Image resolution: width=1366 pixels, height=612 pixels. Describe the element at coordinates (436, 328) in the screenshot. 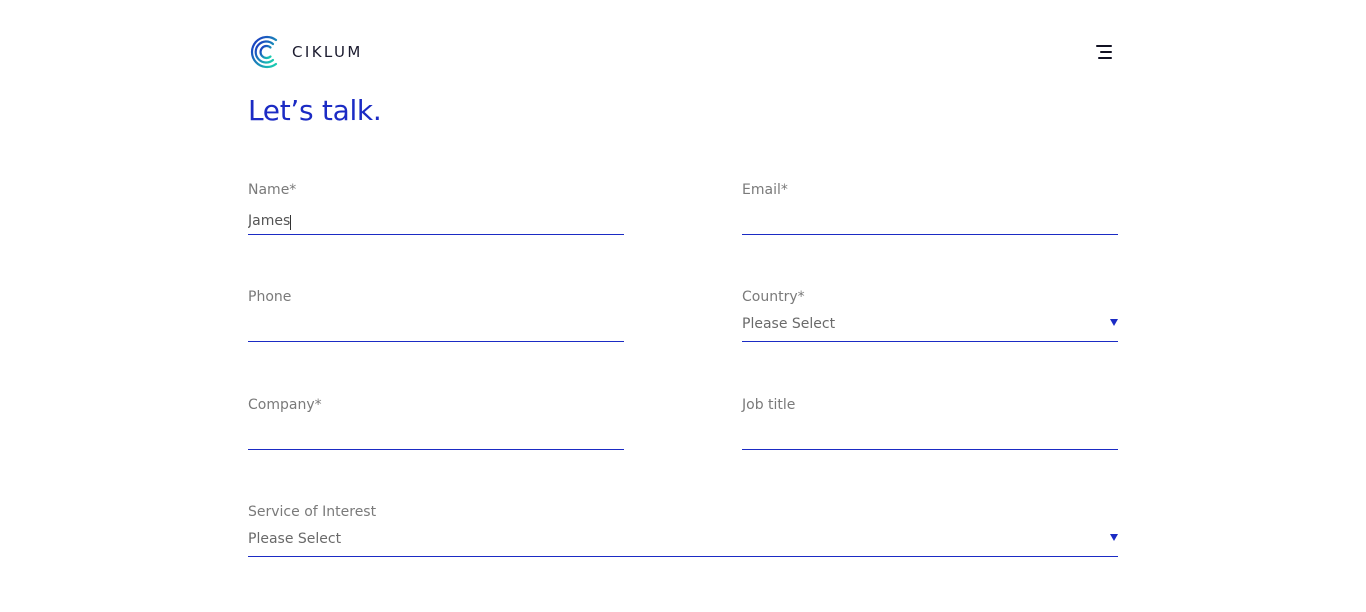

I see `phone-input` at that location.